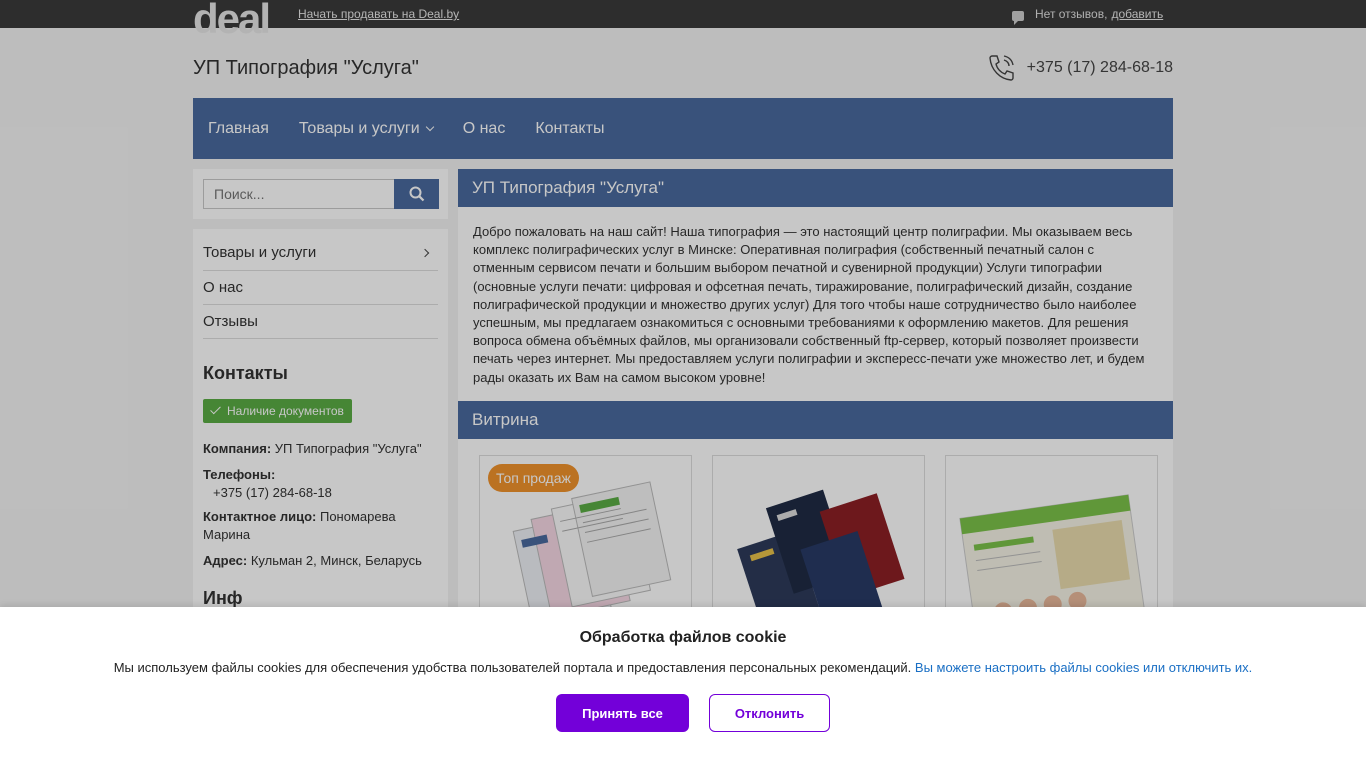 The image size is (1366, 768). Describe the element at coordinates (683, 637) in the screenshot. I see `cookie-title: Обработка файлов cookie` at that location.